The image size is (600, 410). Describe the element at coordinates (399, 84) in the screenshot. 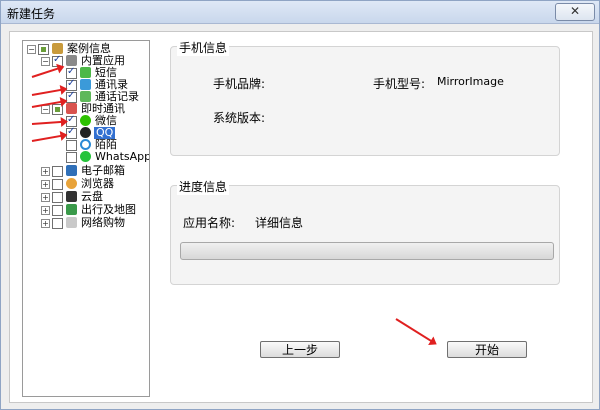

I see `model-label: 手机型号:` at that location.